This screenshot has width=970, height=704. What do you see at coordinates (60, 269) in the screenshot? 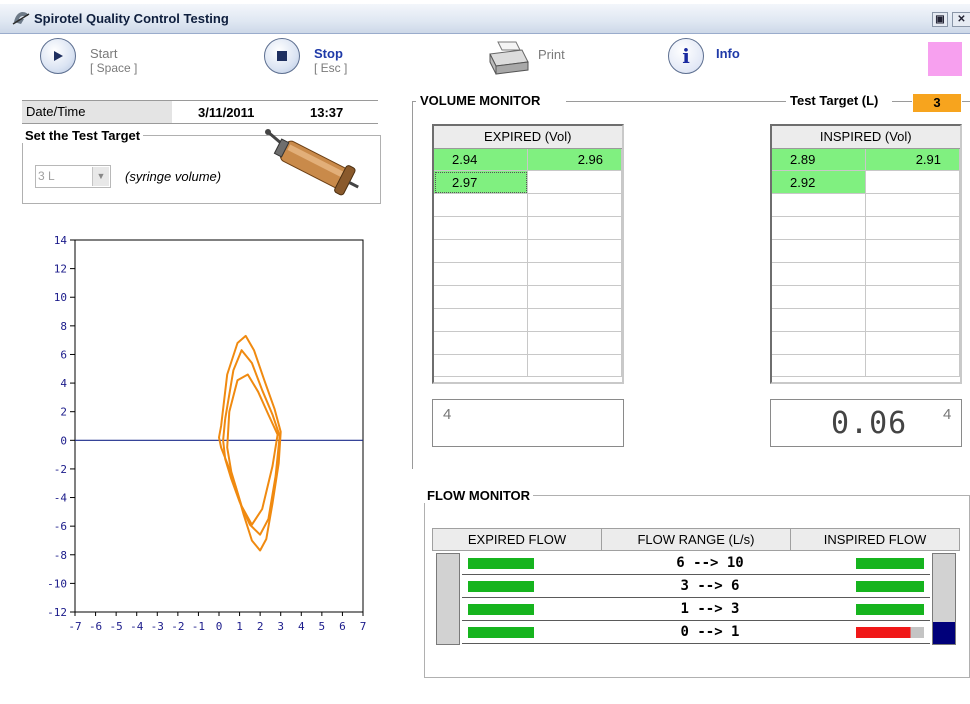
I see `y-tick-label: 12` at bounding box center [60, 269].